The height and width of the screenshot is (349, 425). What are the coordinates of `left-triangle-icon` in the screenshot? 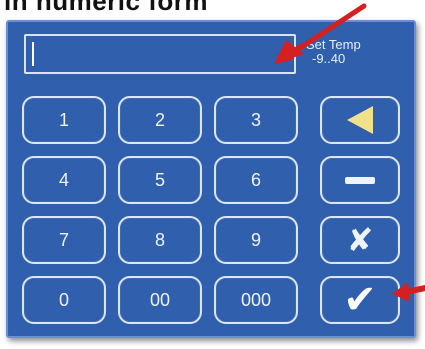 It's located at (360, 120).